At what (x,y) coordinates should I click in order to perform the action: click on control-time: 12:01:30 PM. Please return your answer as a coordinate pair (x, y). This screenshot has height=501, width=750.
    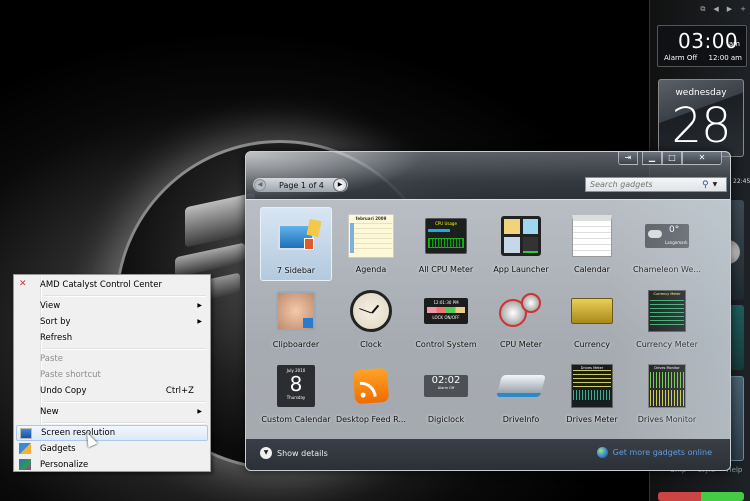
    Looking at the image, I should click on (446, 302).